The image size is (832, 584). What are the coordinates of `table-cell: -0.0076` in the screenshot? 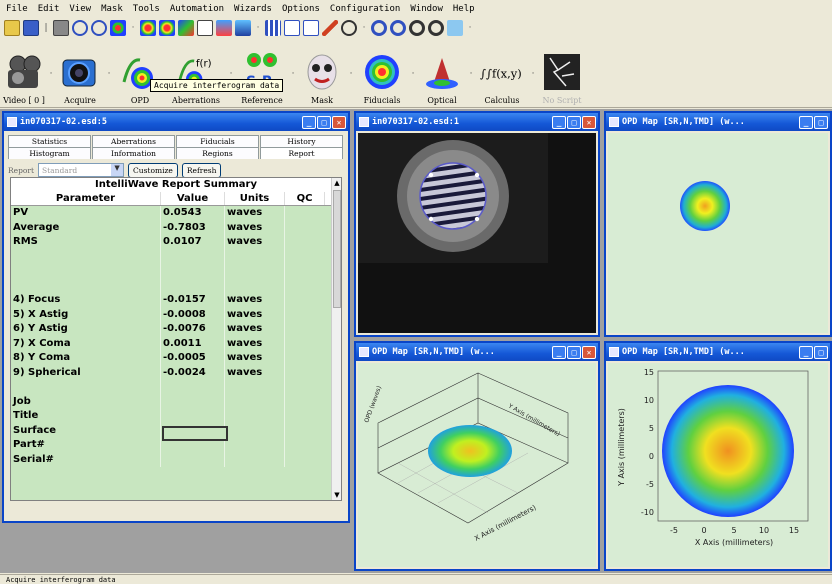 It's located at (193, 329).